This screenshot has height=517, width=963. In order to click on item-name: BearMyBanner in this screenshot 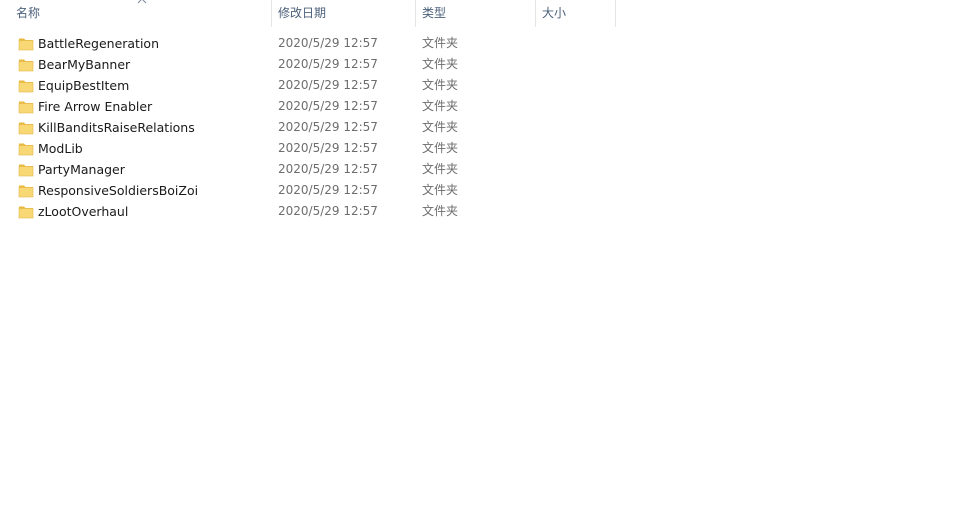, I will do `click(84, 64)`.